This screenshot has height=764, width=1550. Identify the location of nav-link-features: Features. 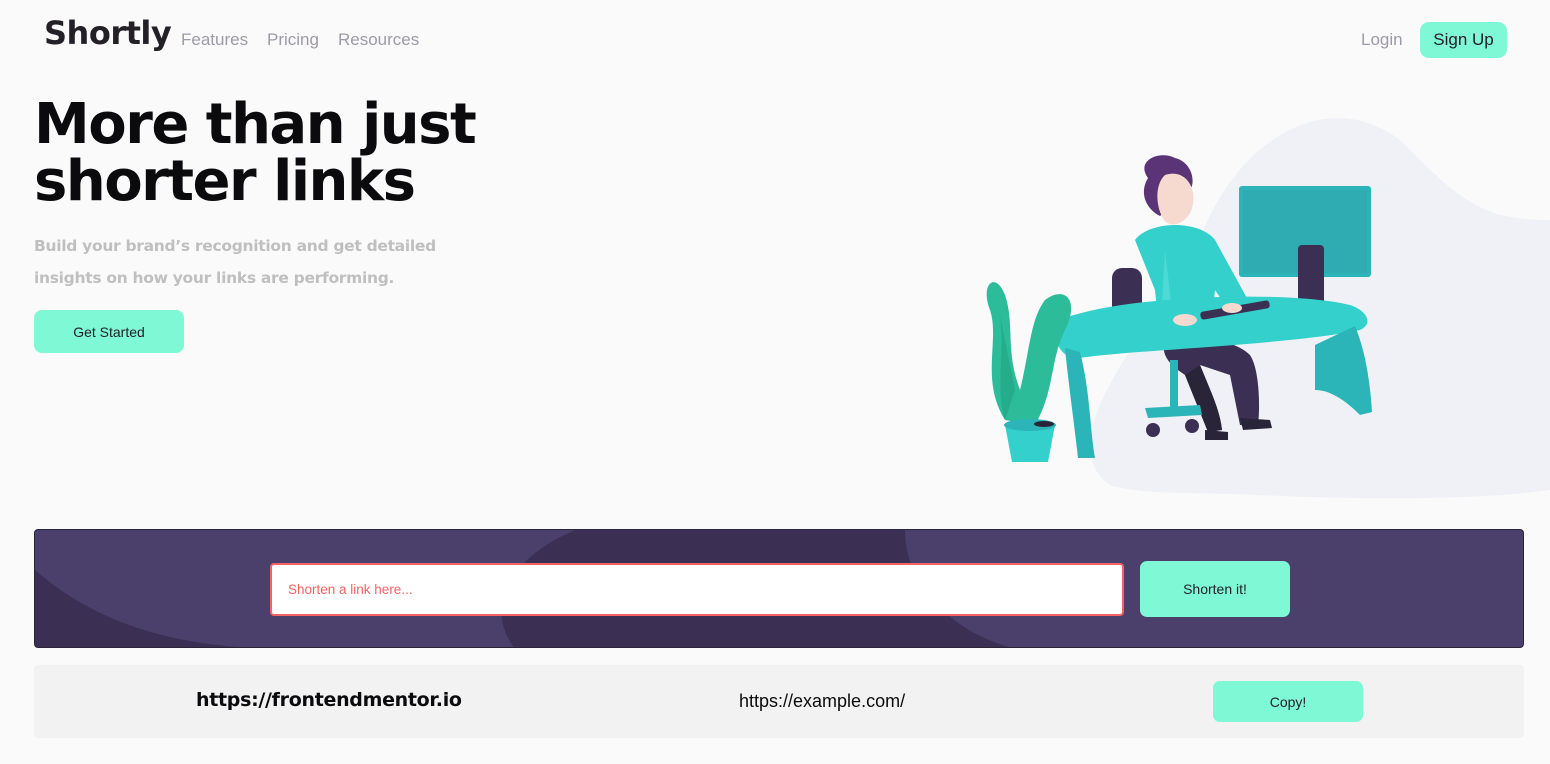
(214, 40).